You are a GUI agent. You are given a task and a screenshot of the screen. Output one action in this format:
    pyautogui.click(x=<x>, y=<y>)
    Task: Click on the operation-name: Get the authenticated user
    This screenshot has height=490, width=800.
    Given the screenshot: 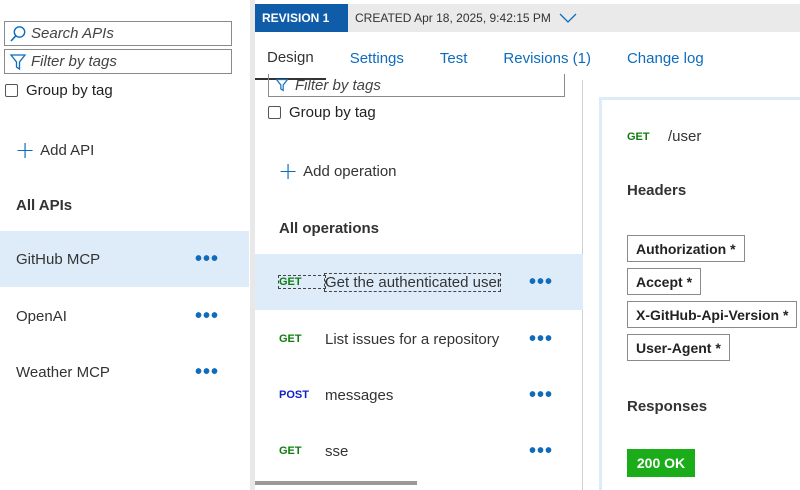 What is the action you would take?
    pyautogui.click(x=412, y=282)
    